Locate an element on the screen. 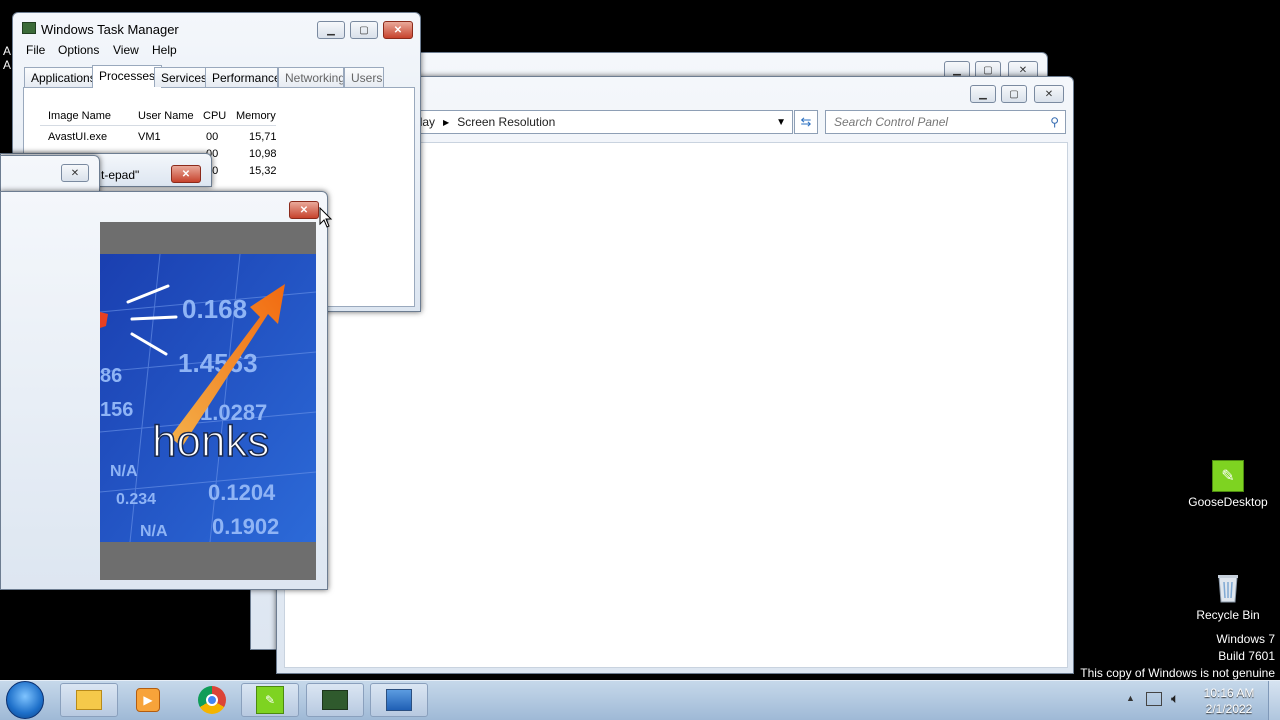  taskbar-explorer is located at coordinates (89, 700).